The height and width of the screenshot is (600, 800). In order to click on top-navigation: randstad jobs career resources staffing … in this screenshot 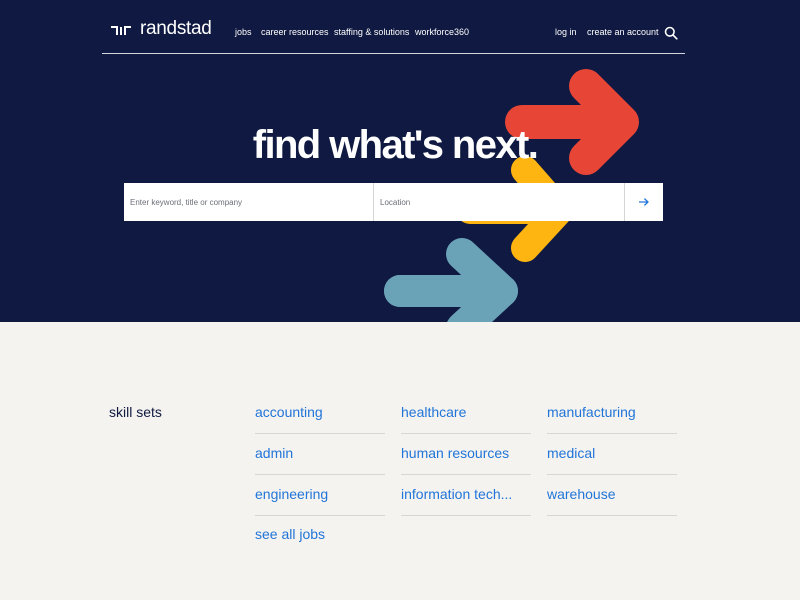, I will do `click(393, 27)`.